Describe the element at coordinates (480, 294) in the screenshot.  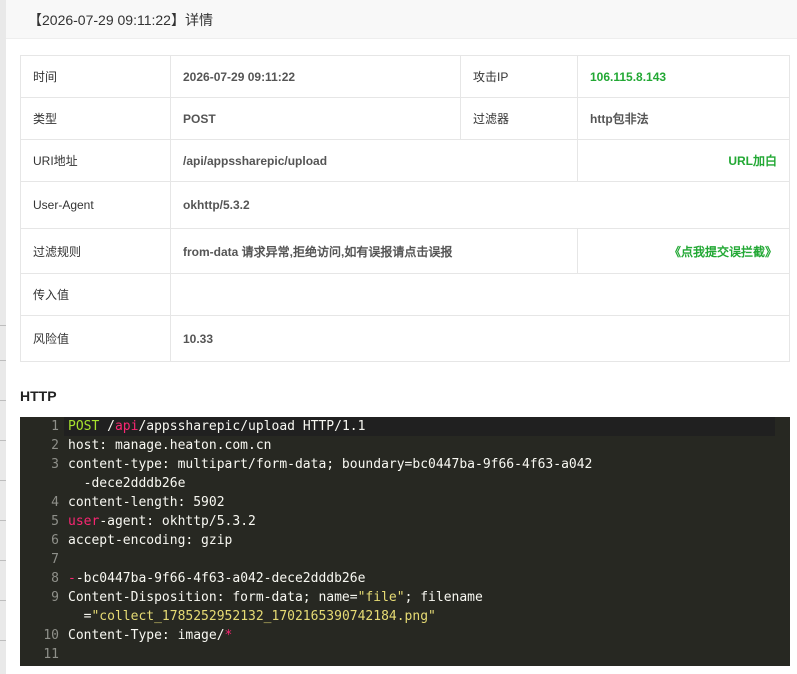
I see `payload-value` at that location.